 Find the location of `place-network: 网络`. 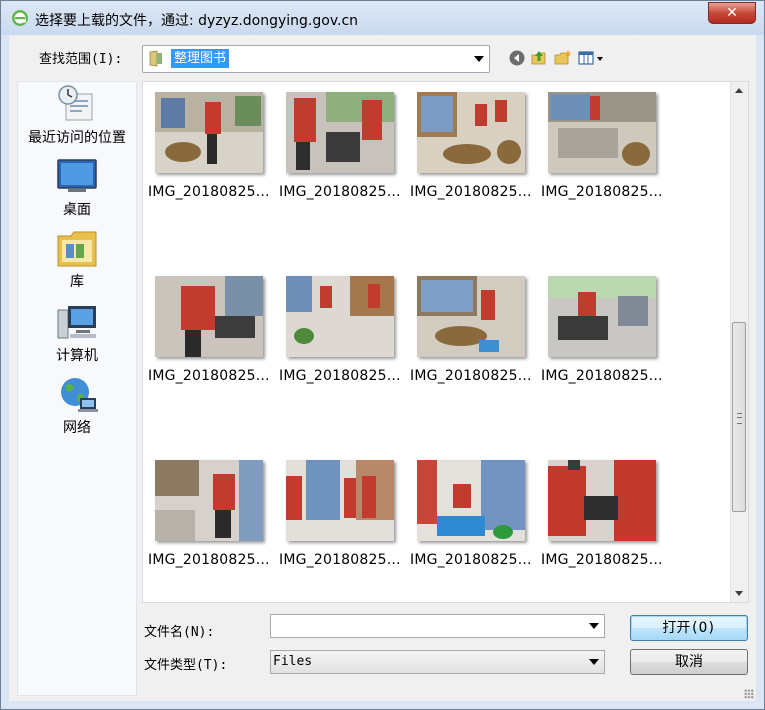

place-network: 网络 is located at coordinates (77, 406).